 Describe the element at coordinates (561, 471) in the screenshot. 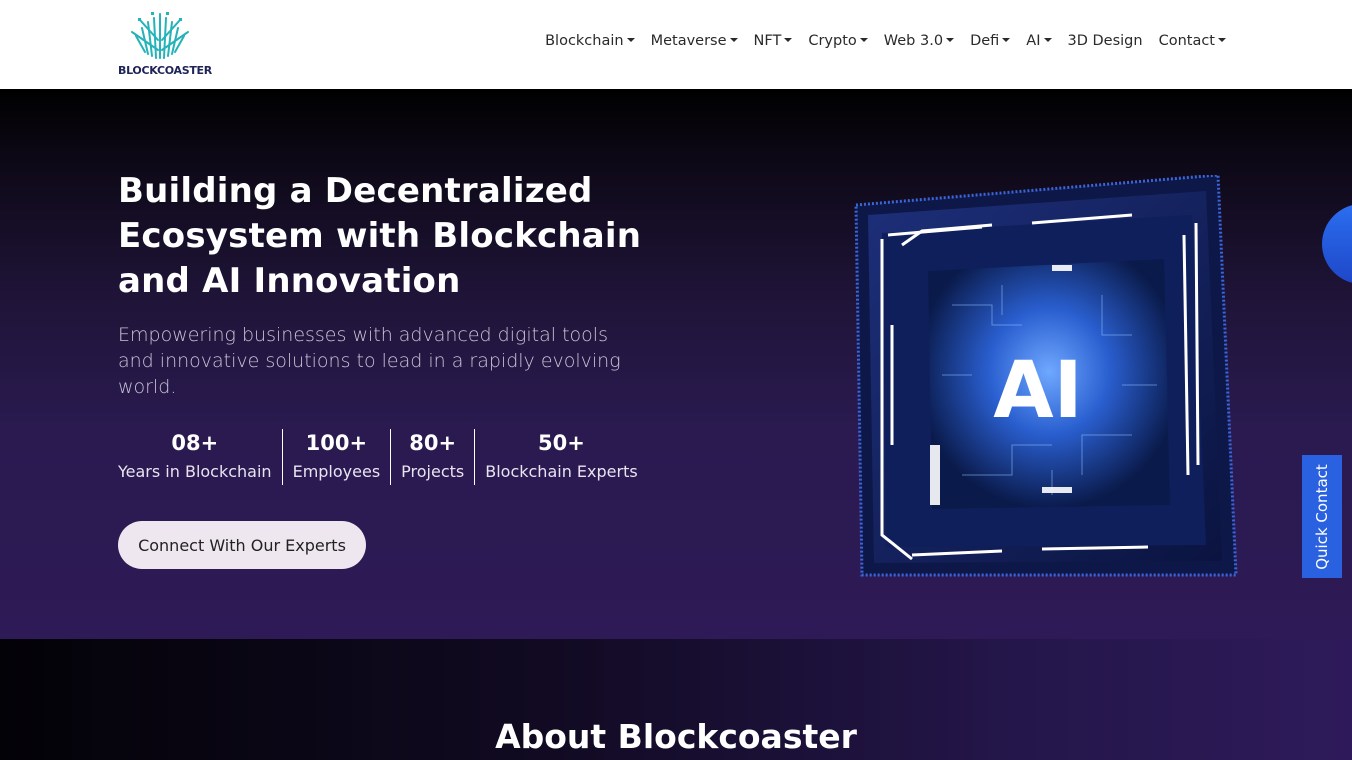

I see `stat-label: Blockchain Experts` at that location.